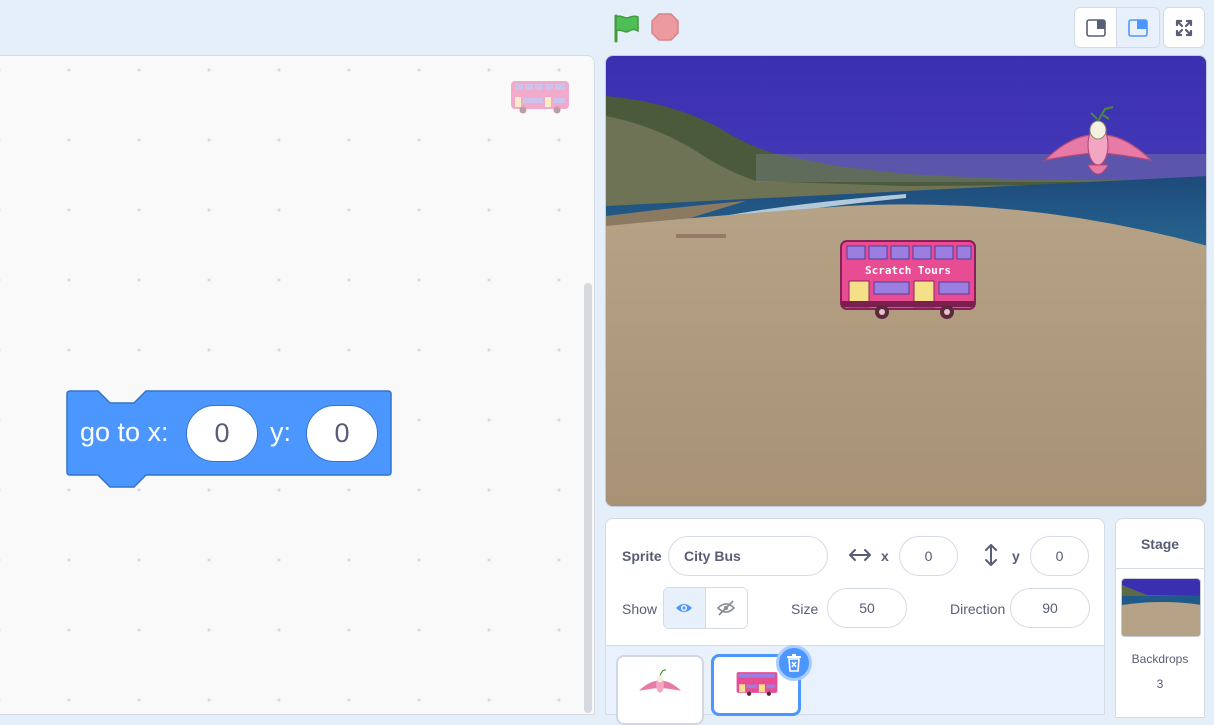 The width and height of the screenshot is (1214, 725). What do you see at coordinates (1160, 544) in the screenshot?
I see `stage-title: Stage` at bounding box center [1160, 544].